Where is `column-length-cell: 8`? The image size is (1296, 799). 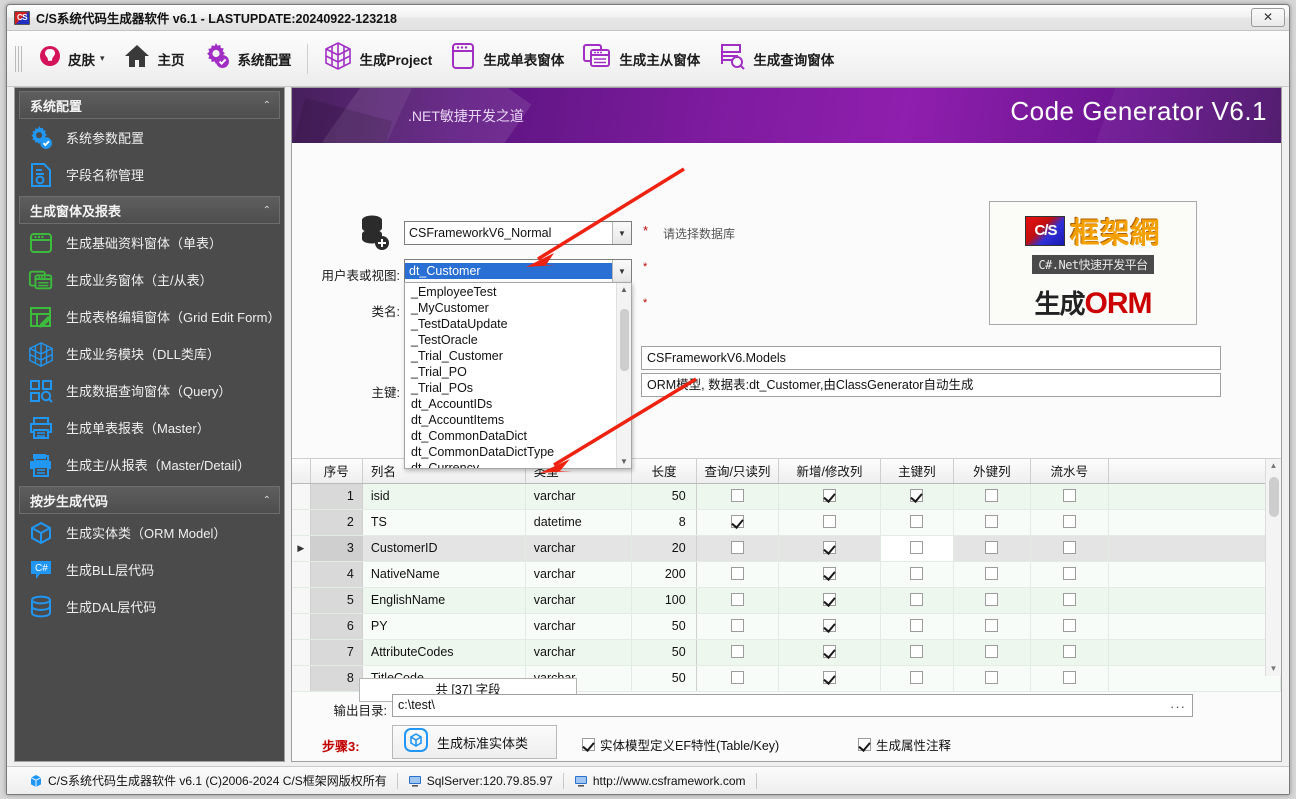
column-length-cell: 8 is located at coordinates (664, 522).